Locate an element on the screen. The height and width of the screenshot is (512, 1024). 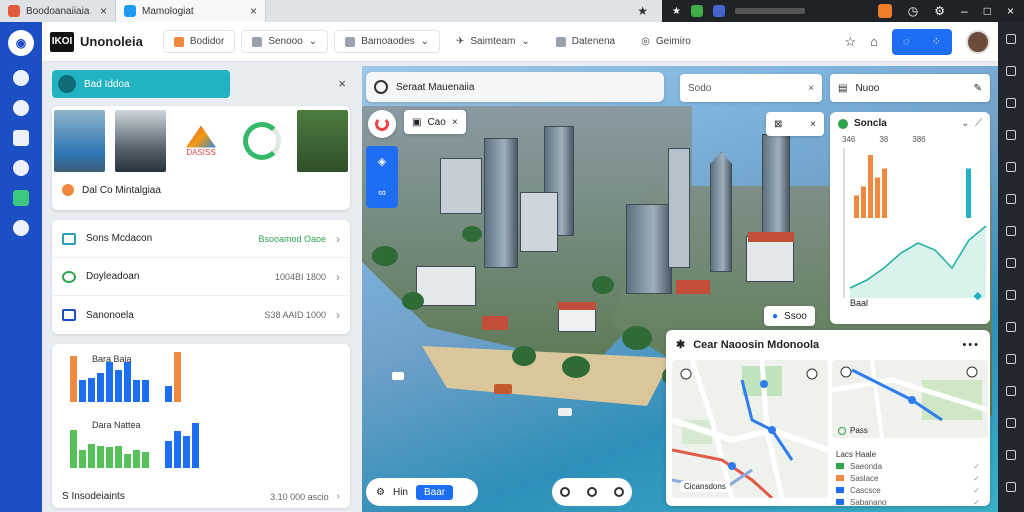
action-button: ◌ ⁘ is located at coordinates (922, 41).